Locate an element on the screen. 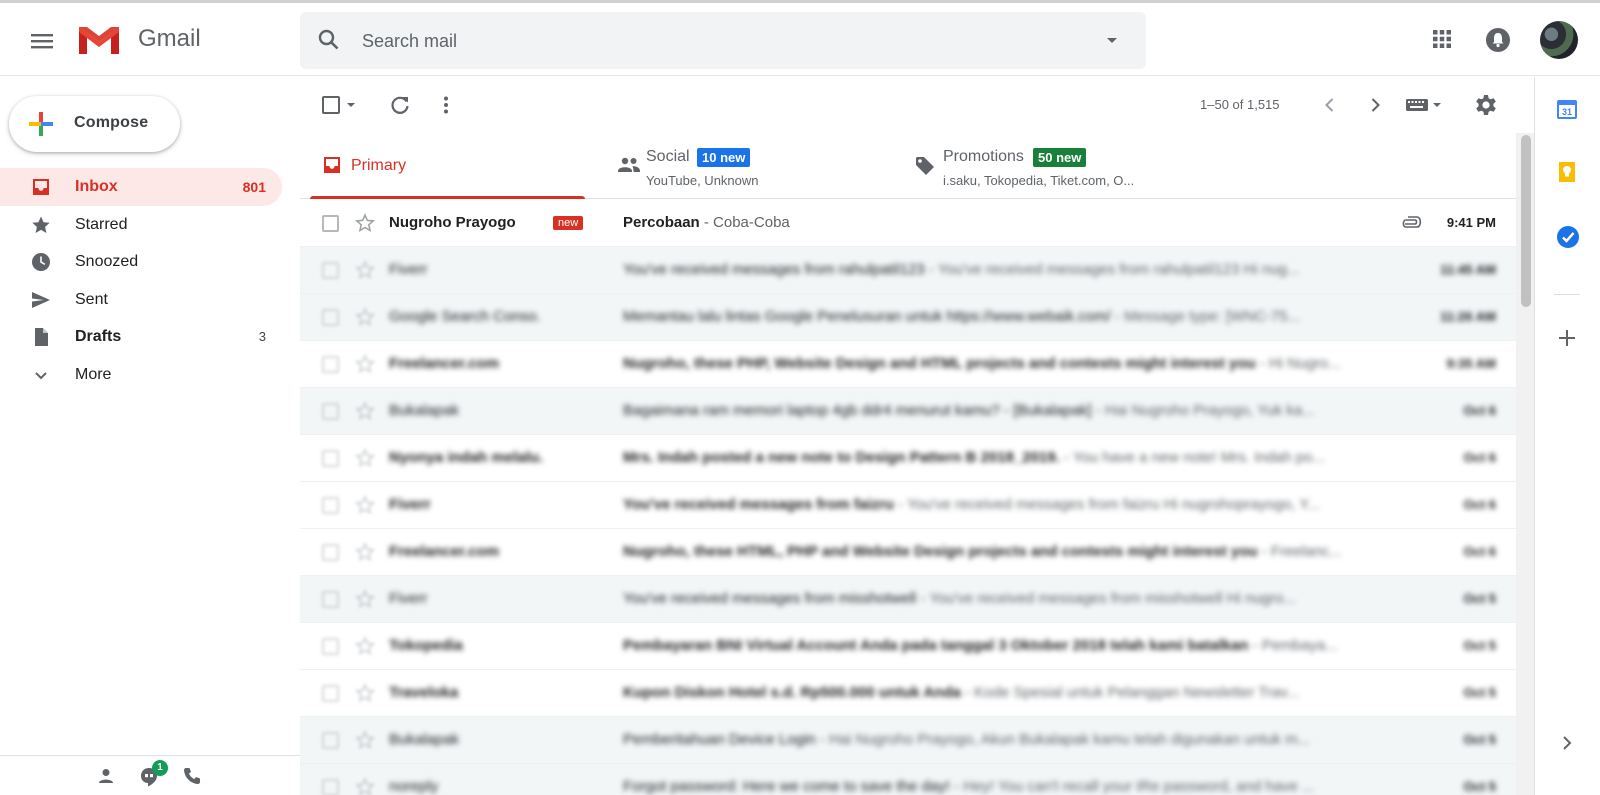 This screenshot has width=1600, height=795. tab-primary: Primary is located at coordinates (442, 166).